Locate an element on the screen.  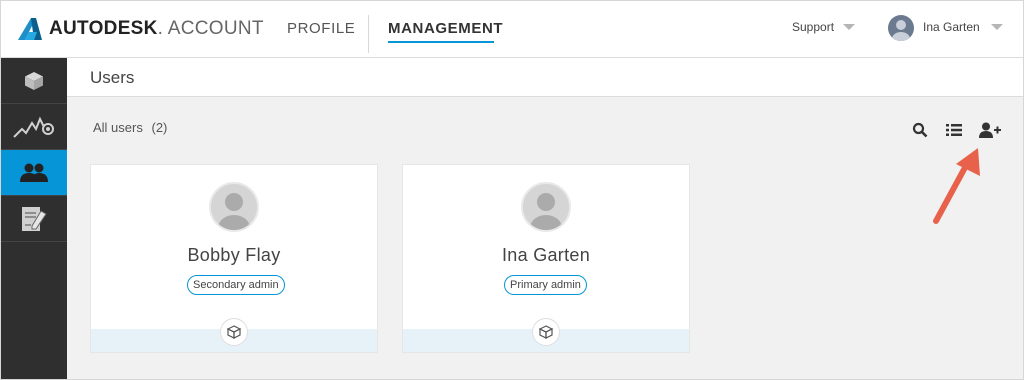
user-name: Ina Garten is located at coordinates (546, 255).